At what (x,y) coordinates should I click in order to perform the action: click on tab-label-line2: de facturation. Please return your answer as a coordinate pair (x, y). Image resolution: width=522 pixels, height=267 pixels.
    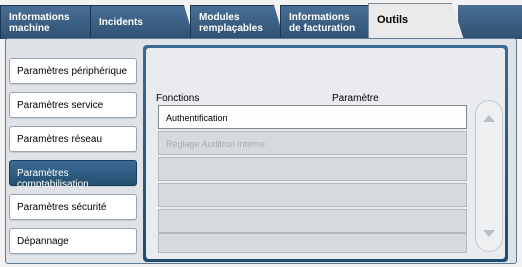
    Looking at the image, I should click on (322, 28).